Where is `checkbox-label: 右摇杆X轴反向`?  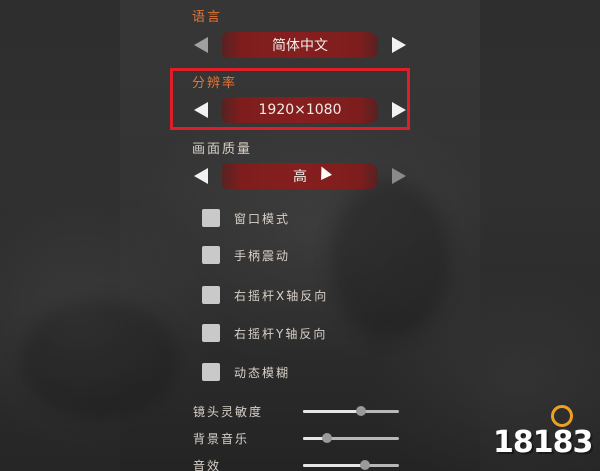 checkbox-label: 右摇杆X轴反向 is located at coordinates (281, 296).